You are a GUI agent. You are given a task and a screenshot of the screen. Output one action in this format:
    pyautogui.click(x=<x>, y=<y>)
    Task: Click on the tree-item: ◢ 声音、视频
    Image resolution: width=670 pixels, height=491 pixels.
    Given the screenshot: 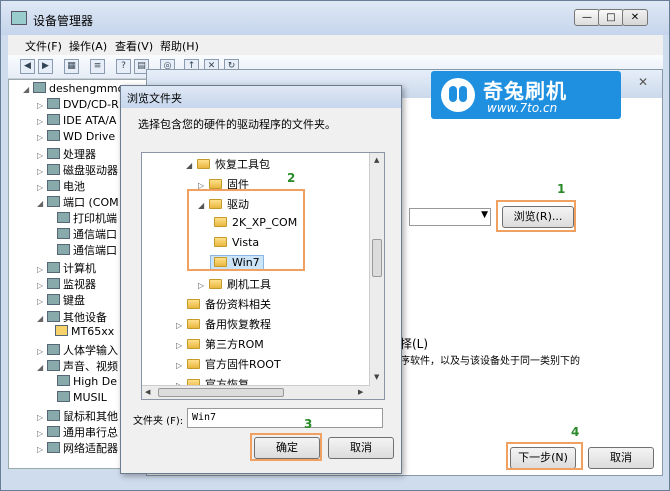 What is the action you would take?
    pyautogui.click(x=77, y=366)
    